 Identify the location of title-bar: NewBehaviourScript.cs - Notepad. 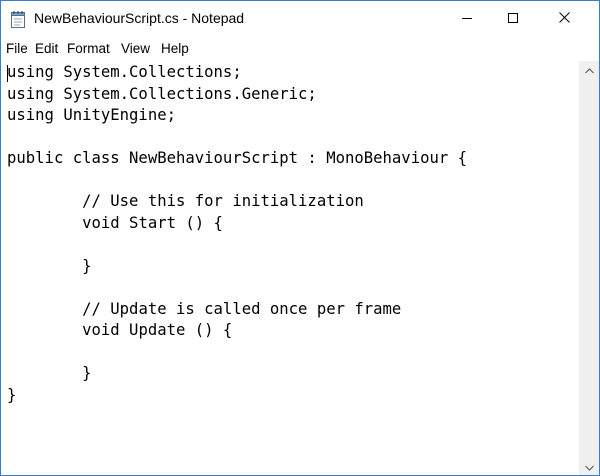
(300, 19).